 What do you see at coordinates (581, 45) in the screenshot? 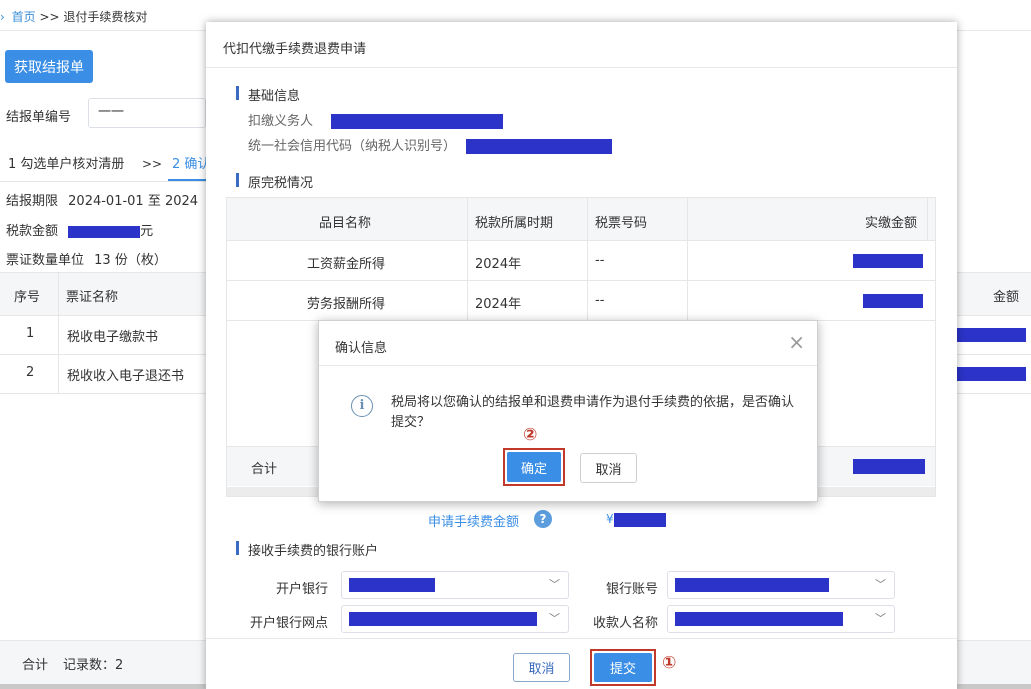
I see `modal-header: 代扣代缴手续费退费申请` at bounding box center [581, 45].